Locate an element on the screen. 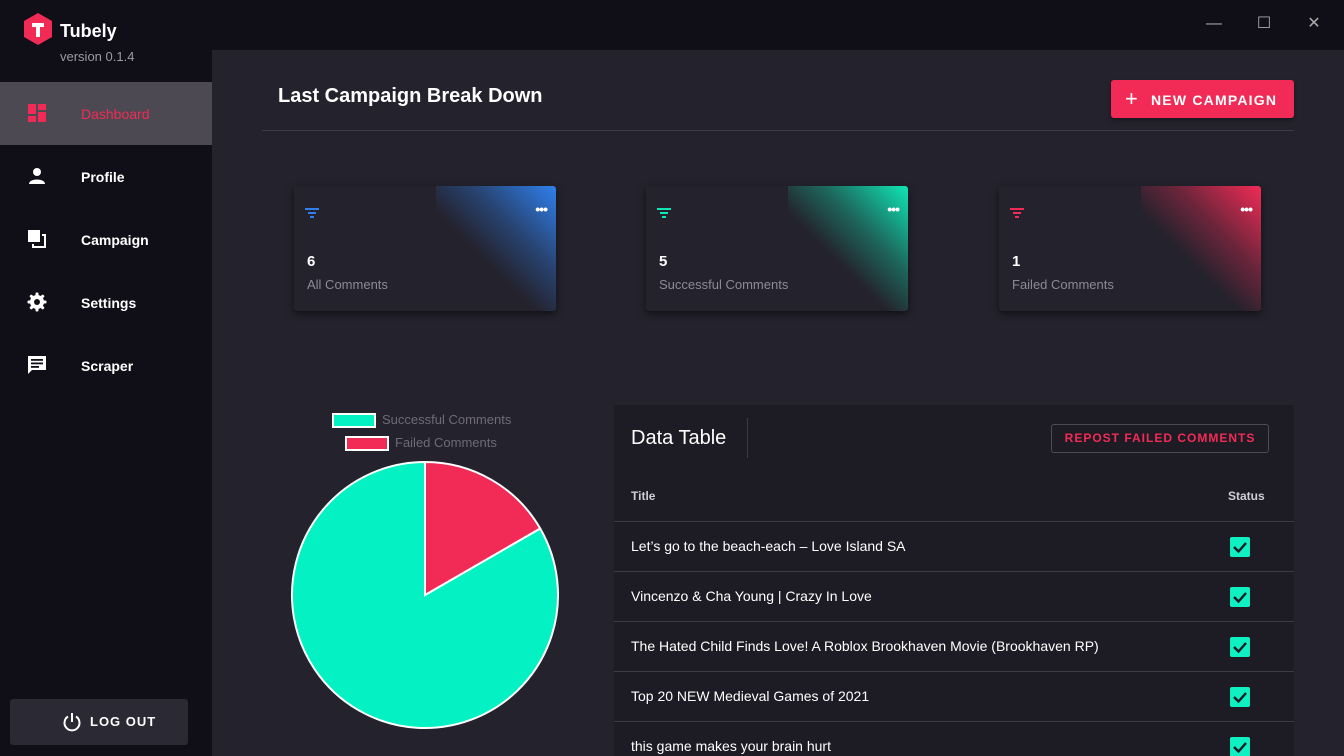  stat-label: All Comments is located at coordinates (347, 284).